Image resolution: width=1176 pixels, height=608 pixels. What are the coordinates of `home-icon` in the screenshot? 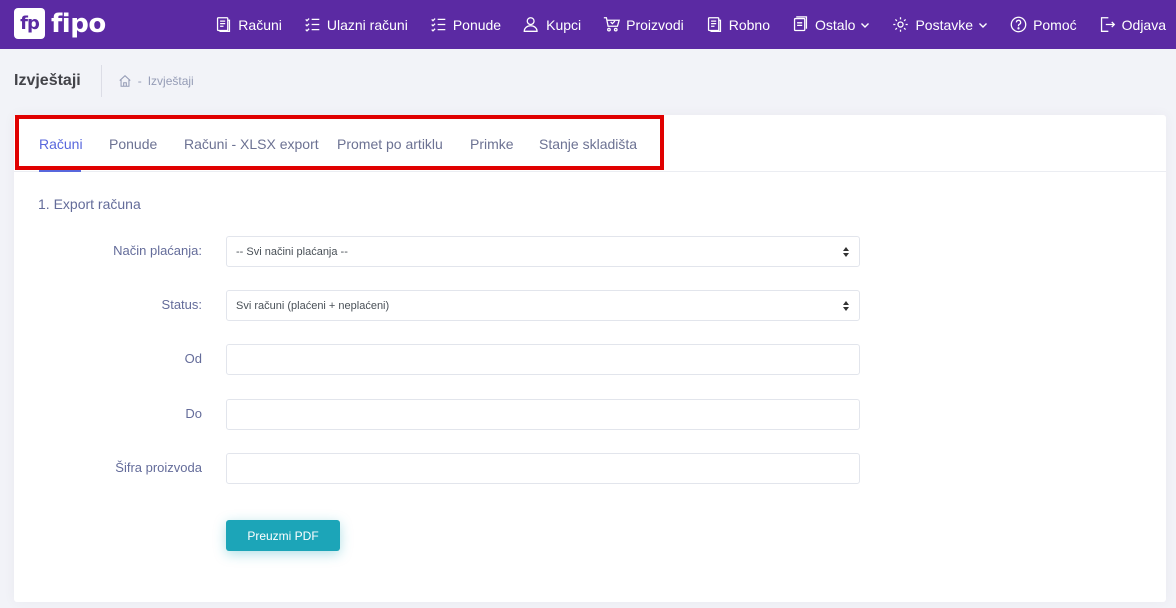 It's located at (125, 81).